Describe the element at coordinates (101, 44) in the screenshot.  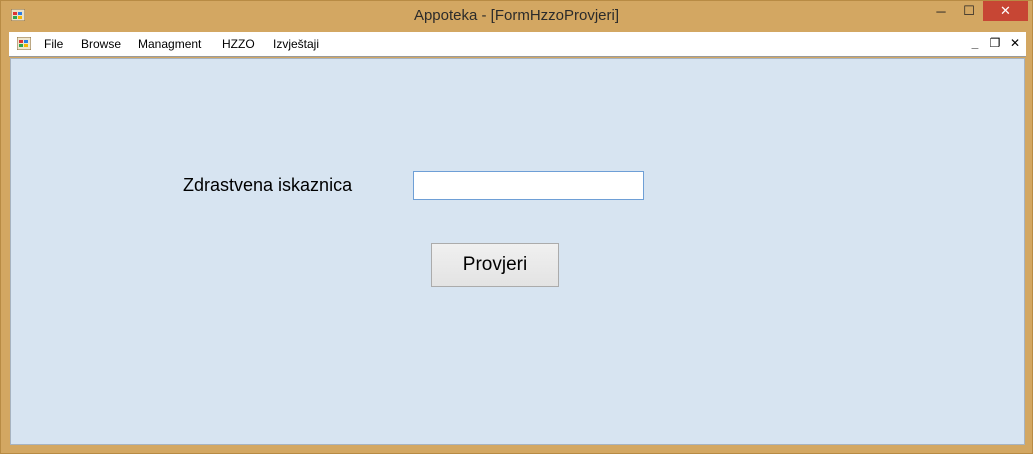
I see `menu-browse: Browse` at that location.